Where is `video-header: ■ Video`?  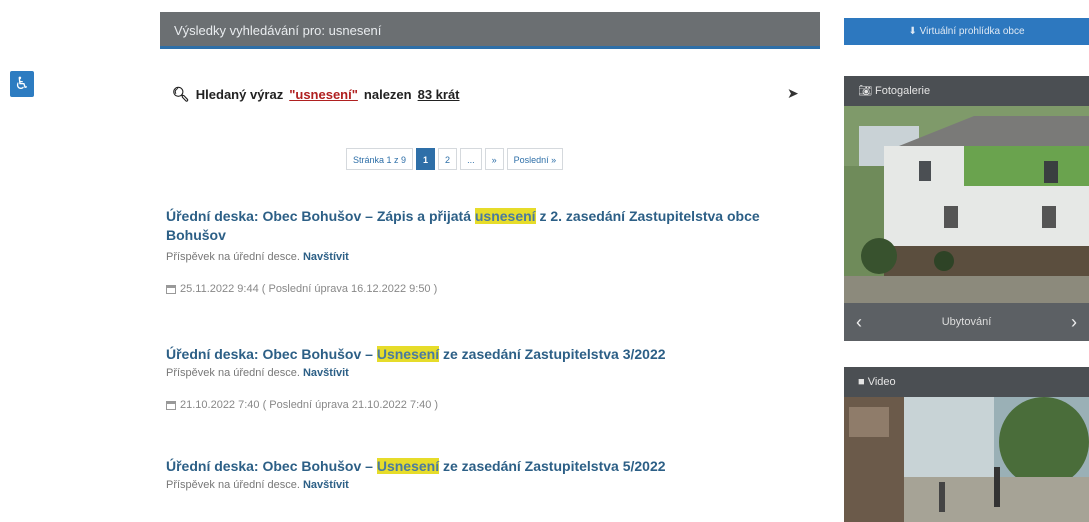
video-header: ■ Video is located at coordinates (966, 382).